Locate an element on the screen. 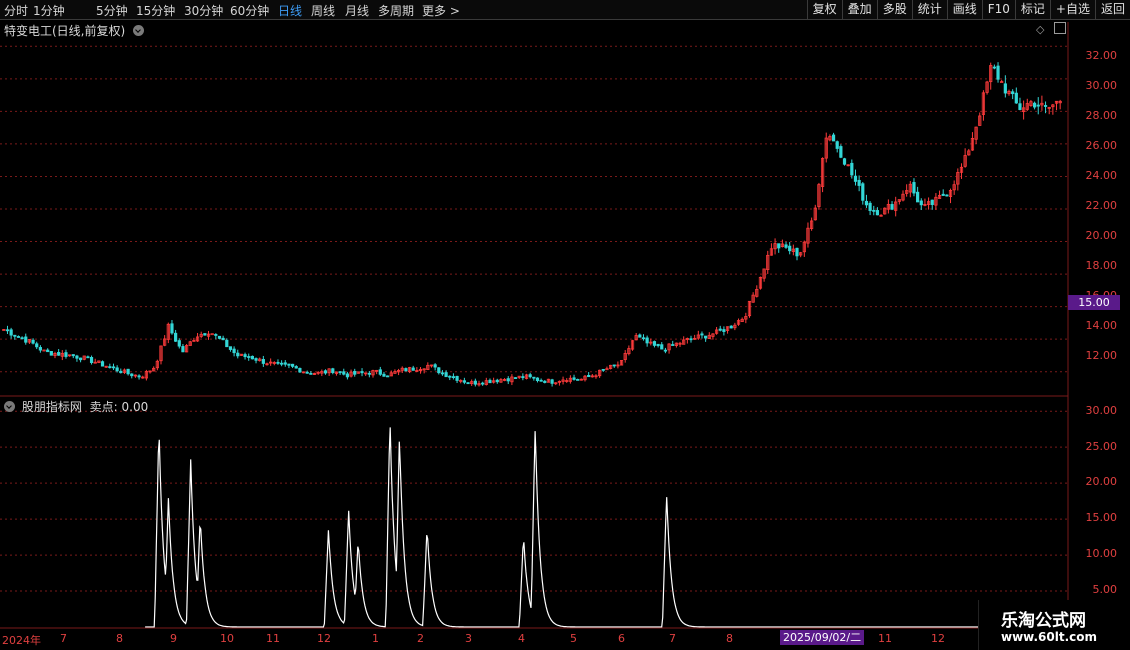 The image size is (1130, 650). indicator-axis-label: 5.00 is located at coordinates (1105, 589).